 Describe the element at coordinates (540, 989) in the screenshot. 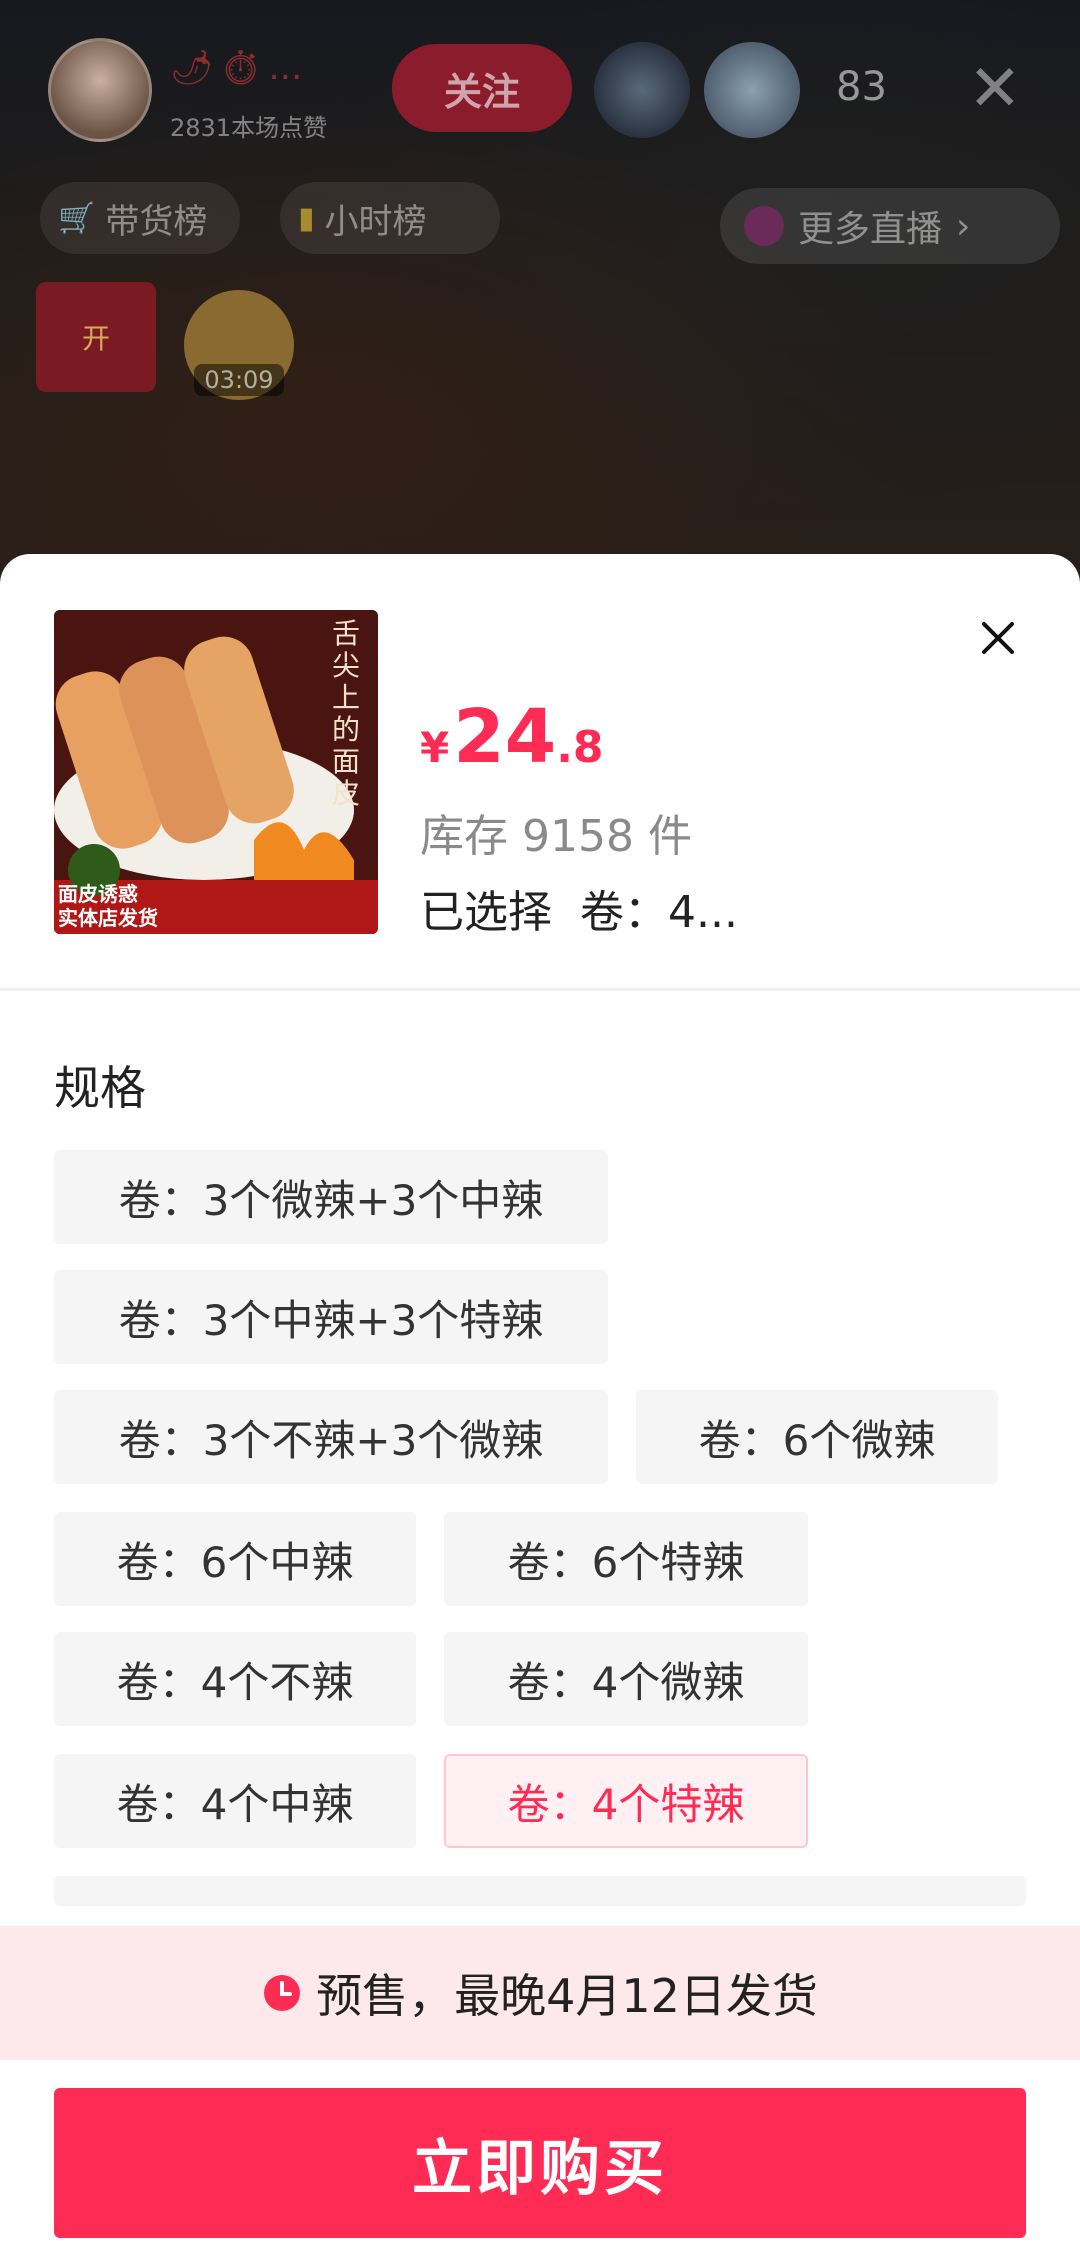

I see `divider` at that location.